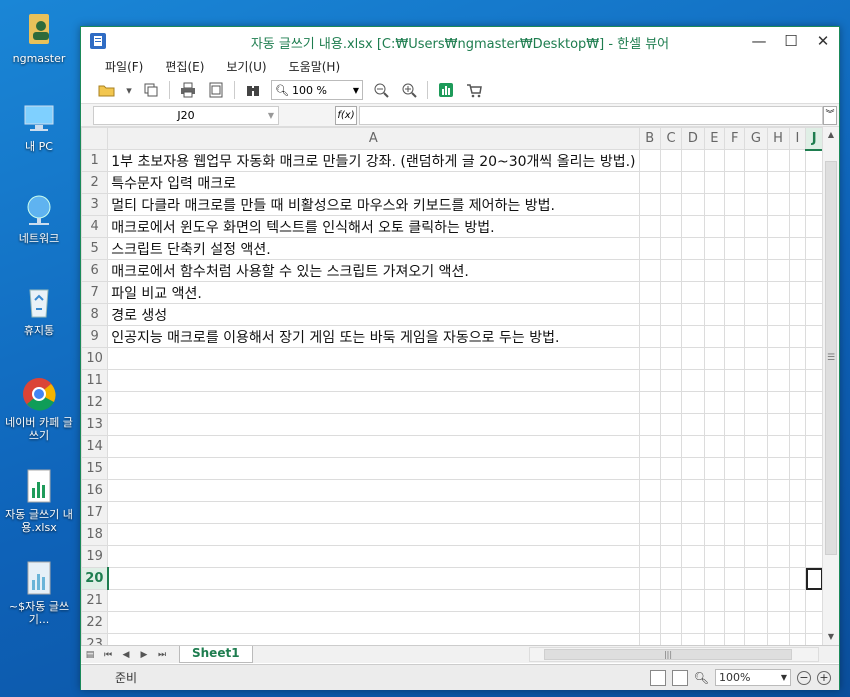 The height and width of the screenshot is (697, 850). What do you see at coordinates (95, 204) in the screenshot?
I see `row-header: 3` at bounding box center [95, 204].